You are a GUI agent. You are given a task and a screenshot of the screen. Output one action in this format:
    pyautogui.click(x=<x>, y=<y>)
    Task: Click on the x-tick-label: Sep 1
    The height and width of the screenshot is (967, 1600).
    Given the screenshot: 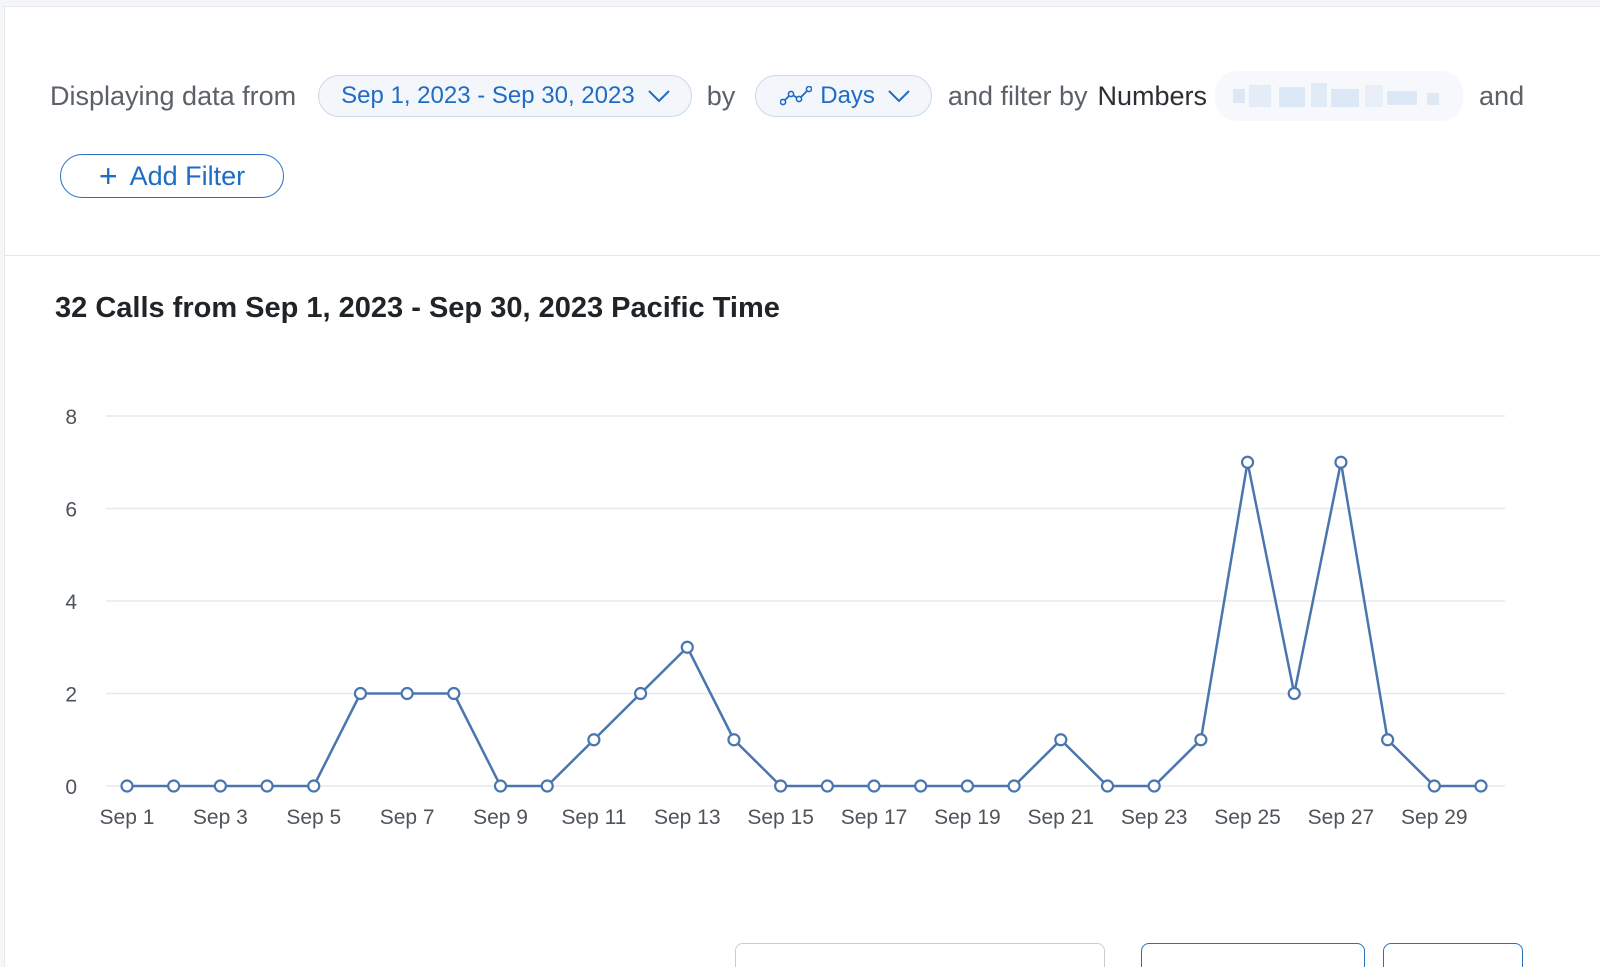 What is the action you would take?
    pyautogui.click(x=127, y=817)
    